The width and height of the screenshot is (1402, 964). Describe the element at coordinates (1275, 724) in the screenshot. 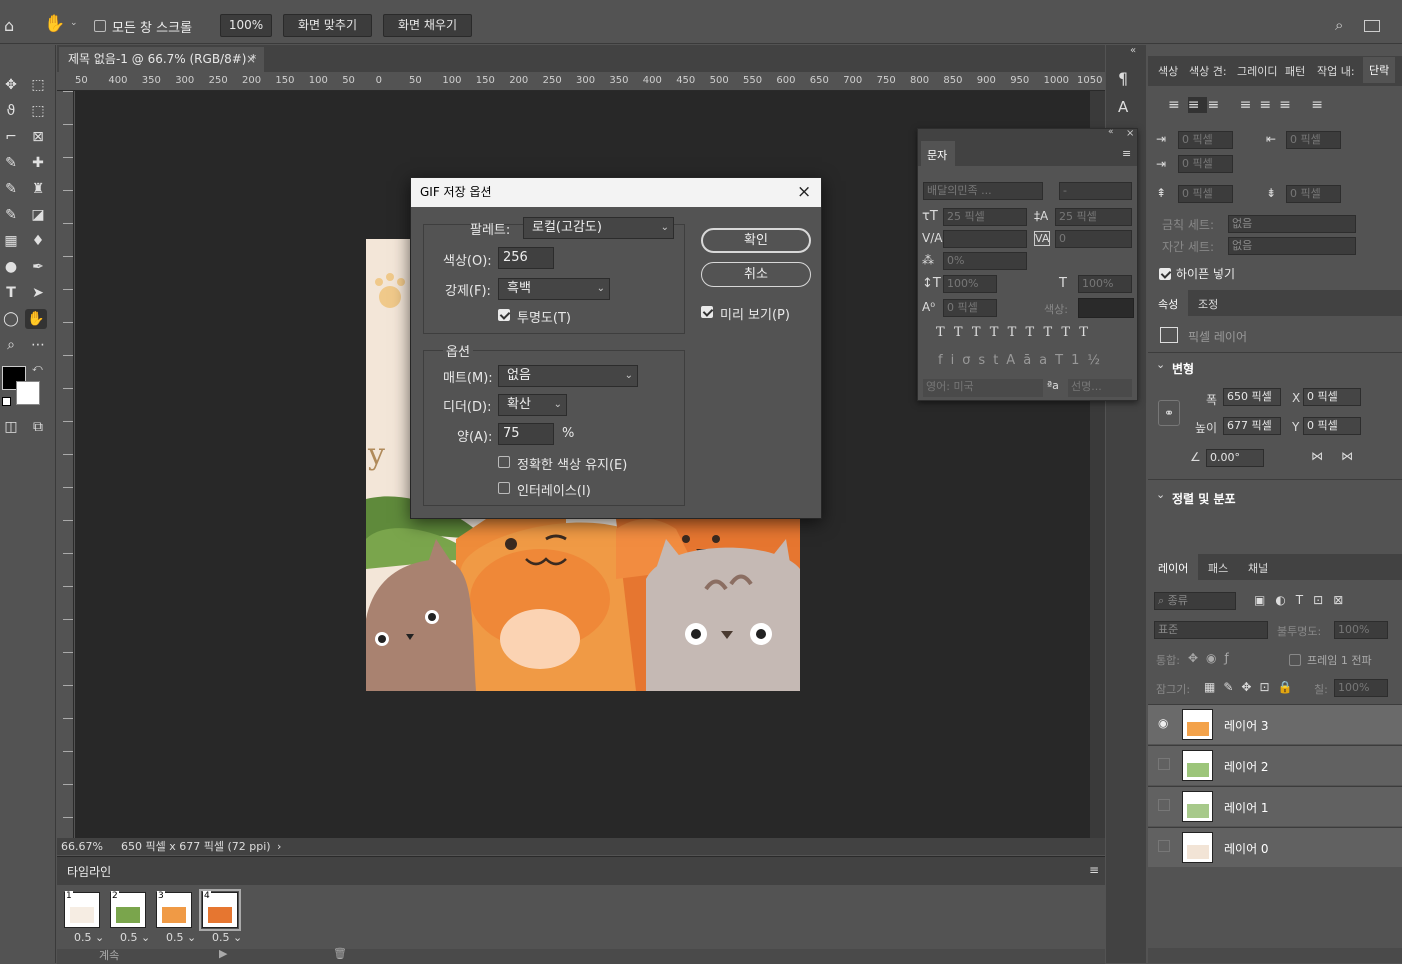

I see `layer-row: ◉ 레이어 3` at that location.